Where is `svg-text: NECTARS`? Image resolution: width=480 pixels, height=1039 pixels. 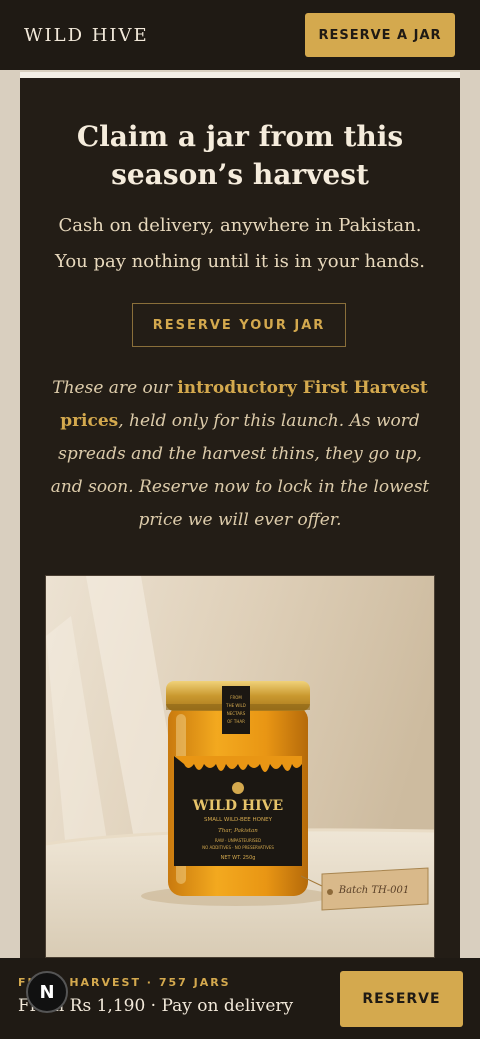 svg-text: NECTARS is located at coordinates (236, 713).